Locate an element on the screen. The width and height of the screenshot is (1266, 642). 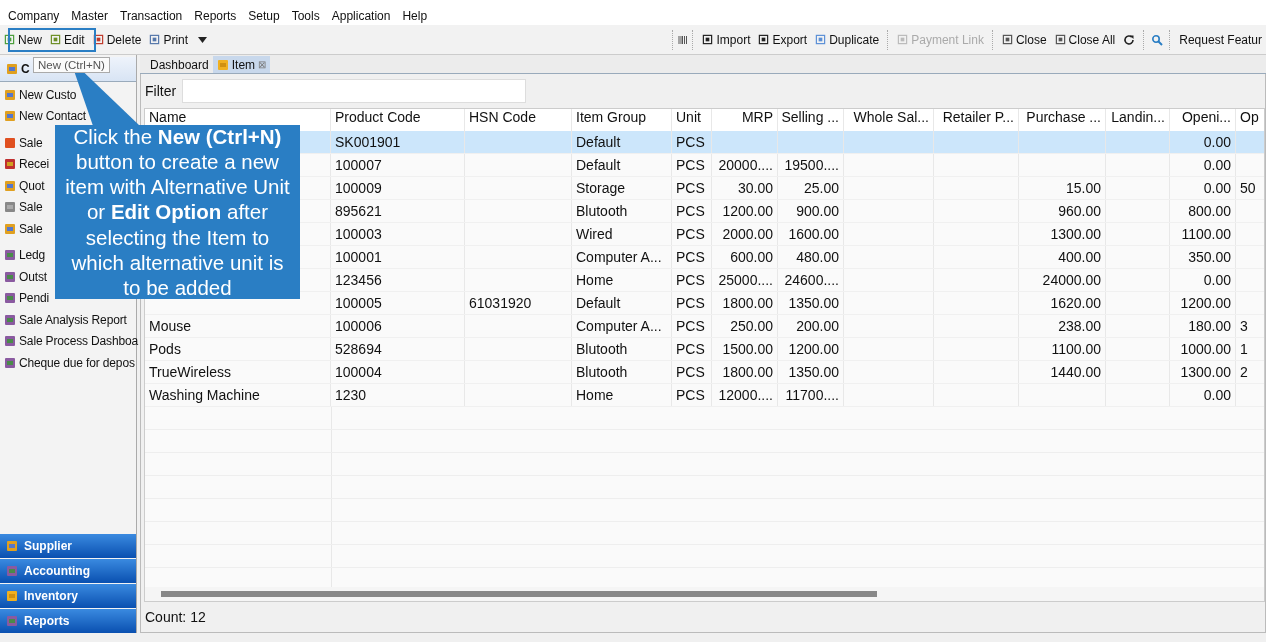
table-cell: 250.00 is located at coordinates (745, 326).